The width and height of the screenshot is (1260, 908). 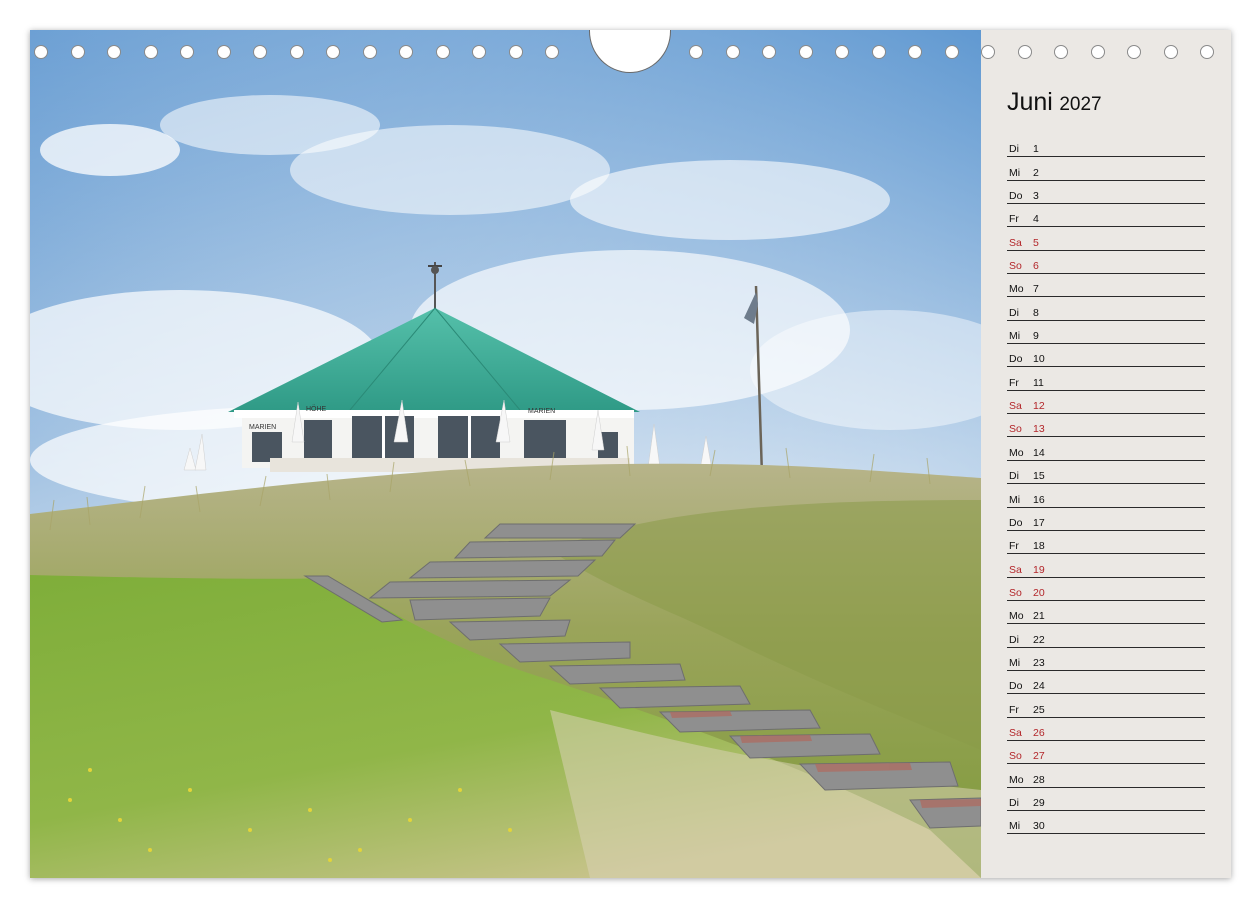 I want to click on day-row: So 27, so click(x=1106, y=753).